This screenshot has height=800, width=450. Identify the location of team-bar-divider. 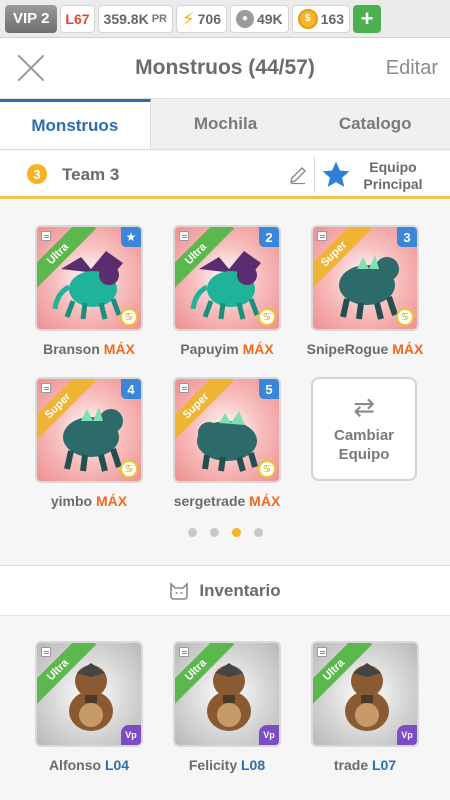
(314, 175).